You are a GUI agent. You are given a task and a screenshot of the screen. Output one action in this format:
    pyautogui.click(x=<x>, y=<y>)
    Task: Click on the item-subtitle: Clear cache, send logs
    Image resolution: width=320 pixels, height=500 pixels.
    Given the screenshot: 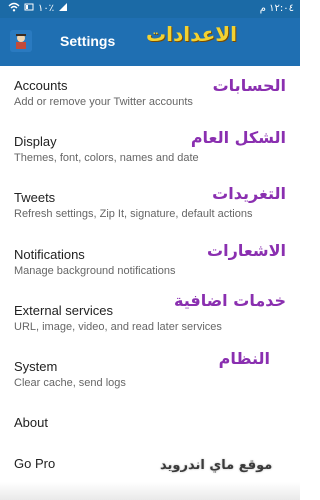 What is the action you would take?
    pyautogui.click(x=70, y=383)
    